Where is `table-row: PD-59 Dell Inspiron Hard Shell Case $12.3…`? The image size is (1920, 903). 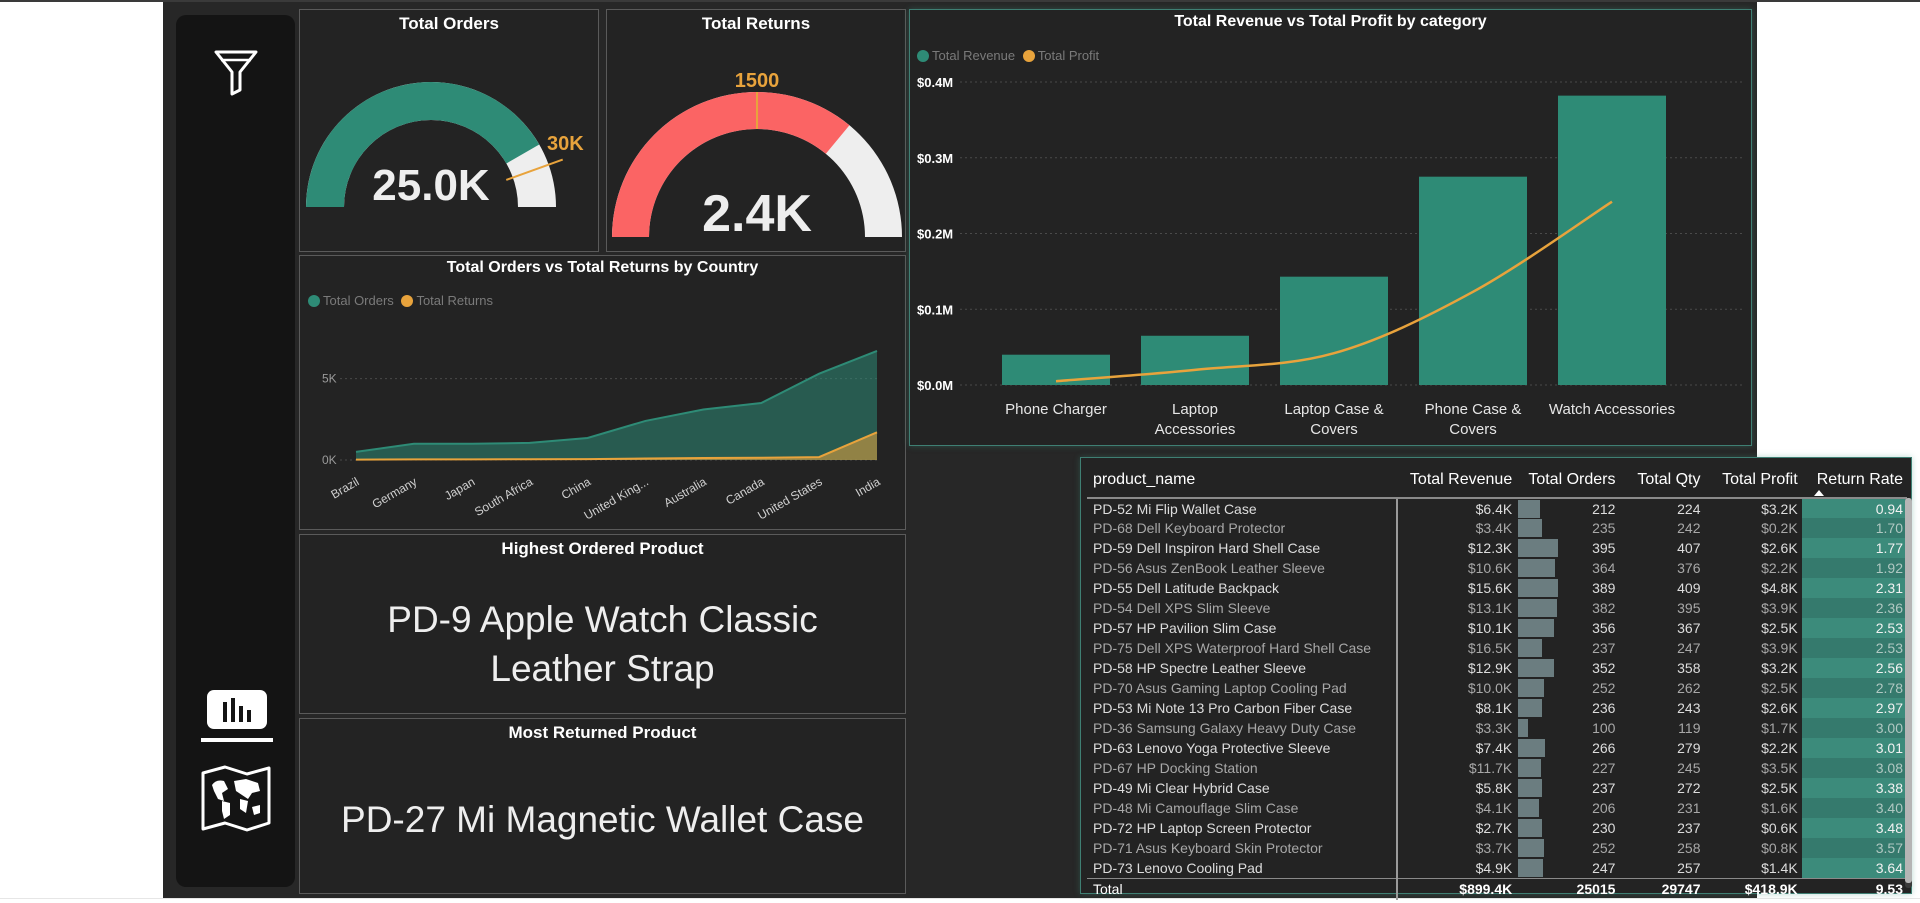 table-row: PD-59 Dell Inspiron Hard Shell Case $12.3… is located at coordinates (1497, 548).